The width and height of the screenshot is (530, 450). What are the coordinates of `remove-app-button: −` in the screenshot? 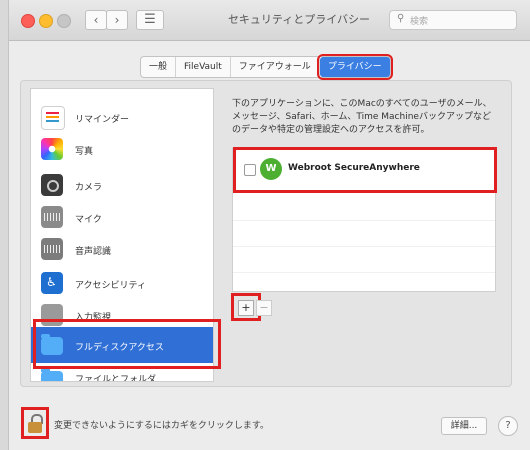 It's located at (264, 308).